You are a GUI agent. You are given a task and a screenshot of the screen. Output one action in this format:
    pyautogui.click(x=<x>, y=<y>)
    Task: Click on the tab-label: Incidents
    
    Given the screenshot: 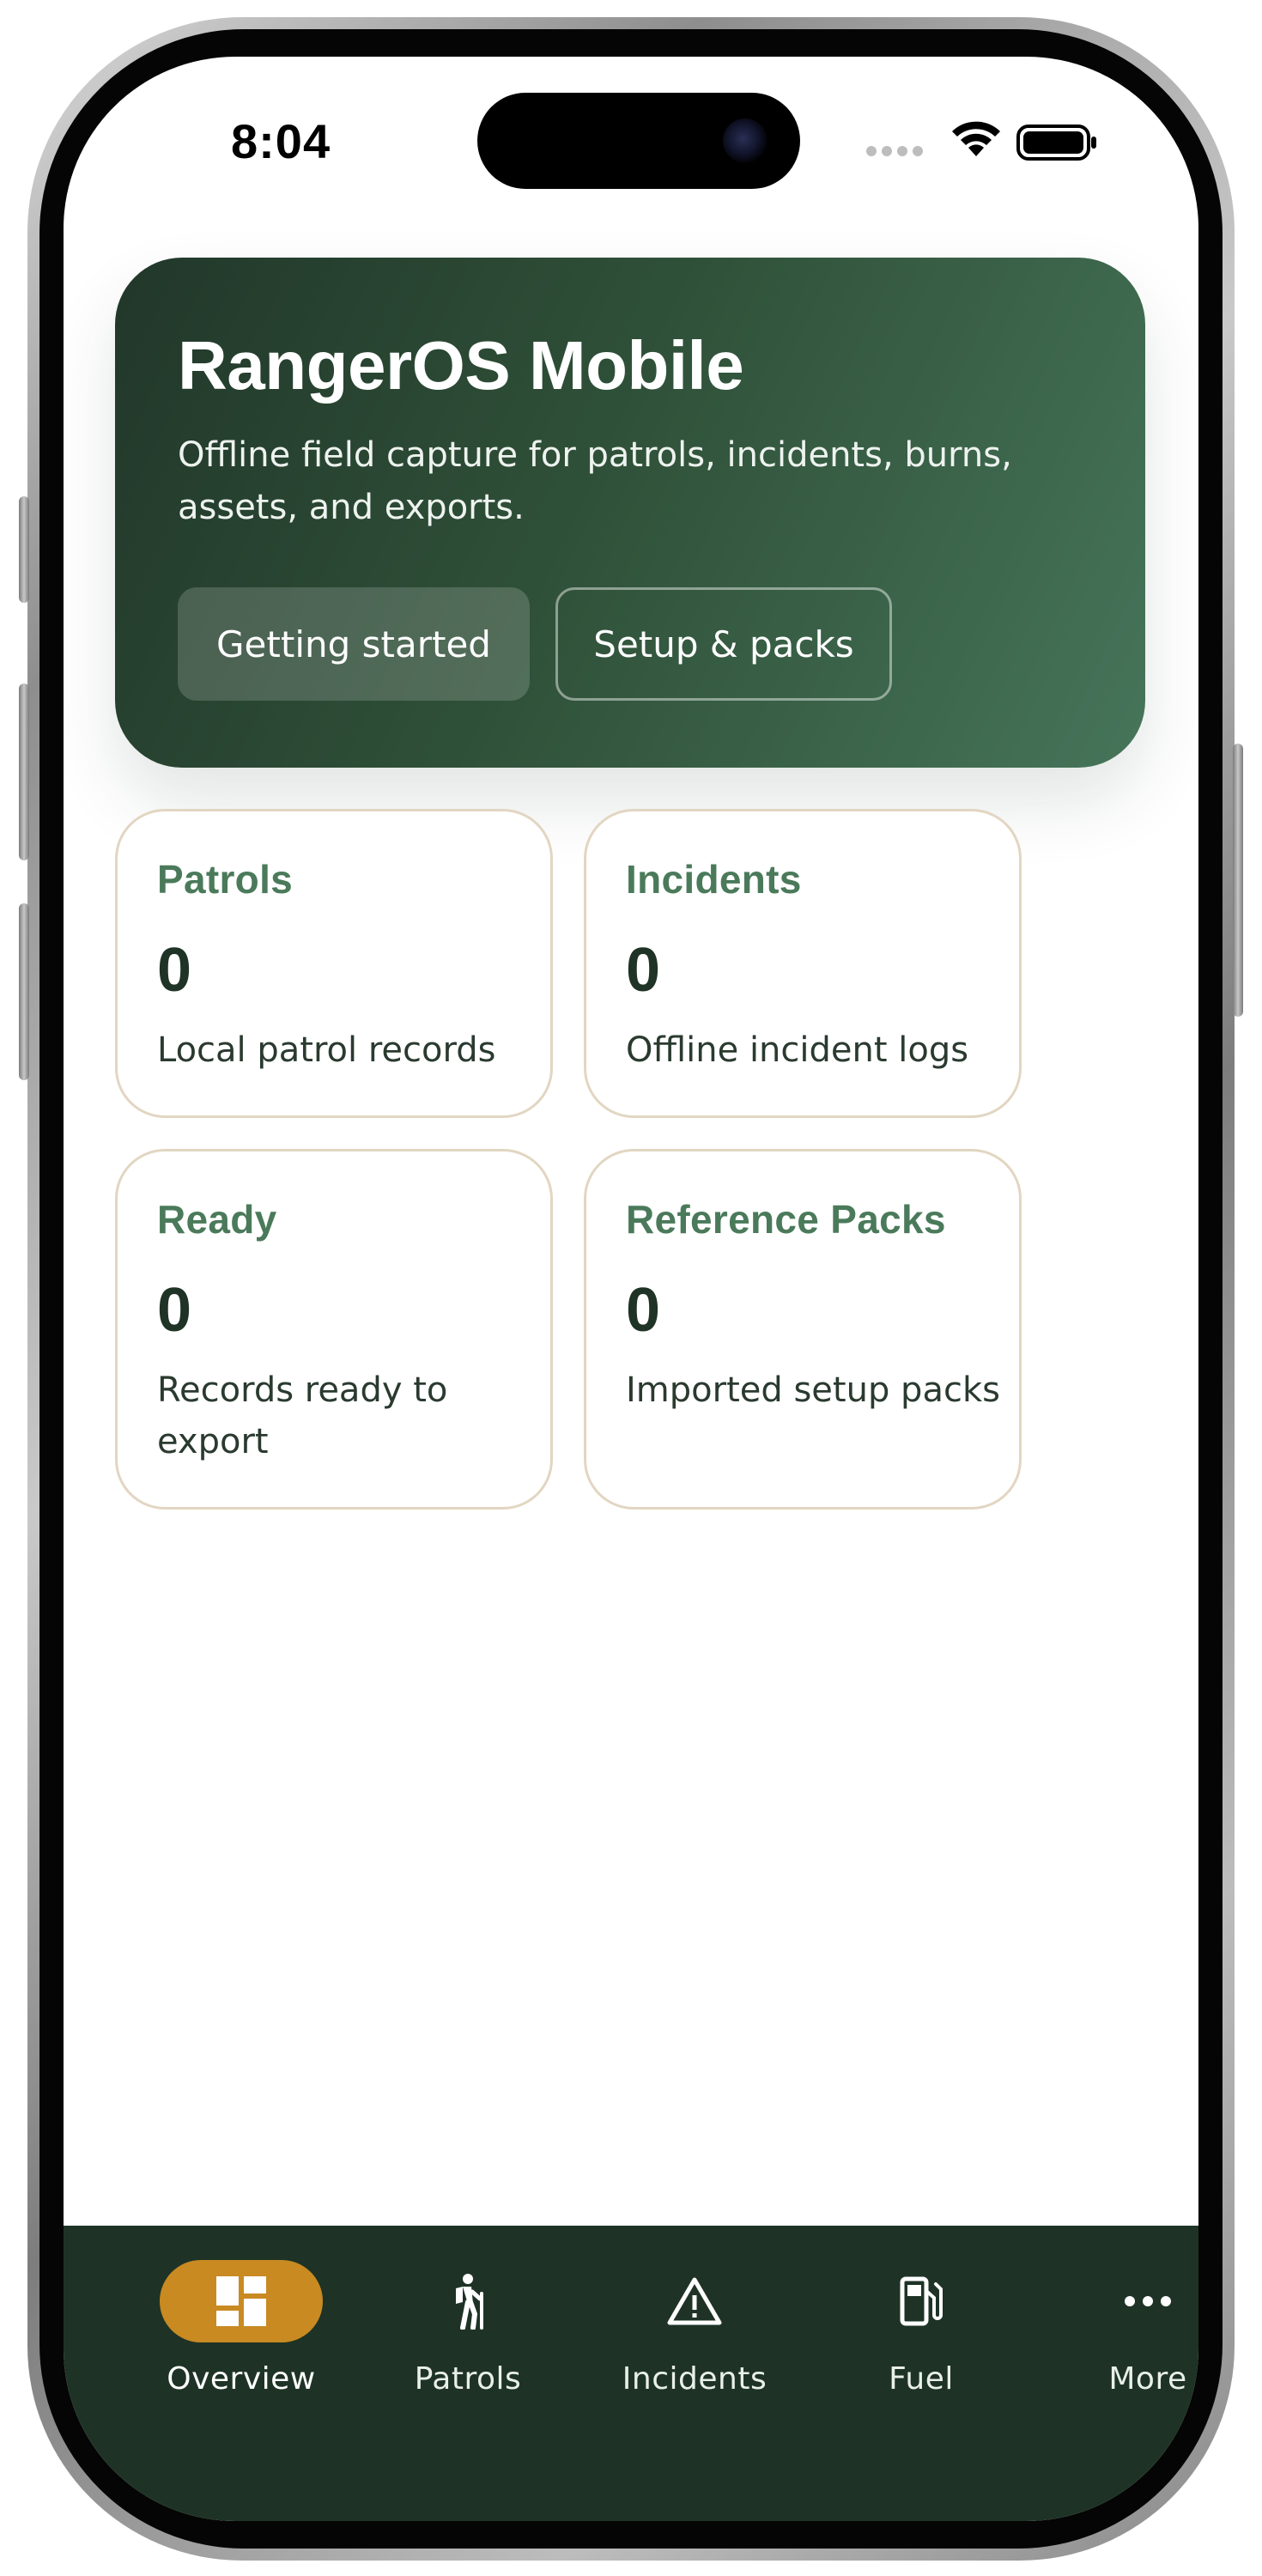 What is the action you would take?
    pyautogui.click(x=695, y=2379)
    